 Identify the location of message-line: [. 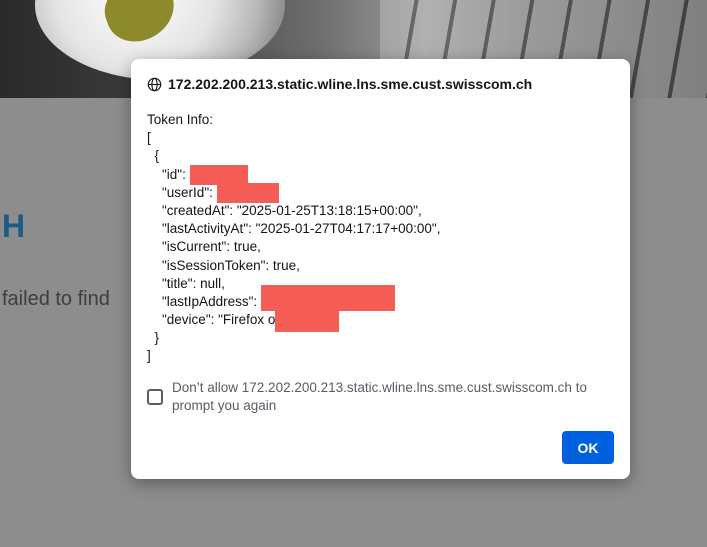
(149, 138).